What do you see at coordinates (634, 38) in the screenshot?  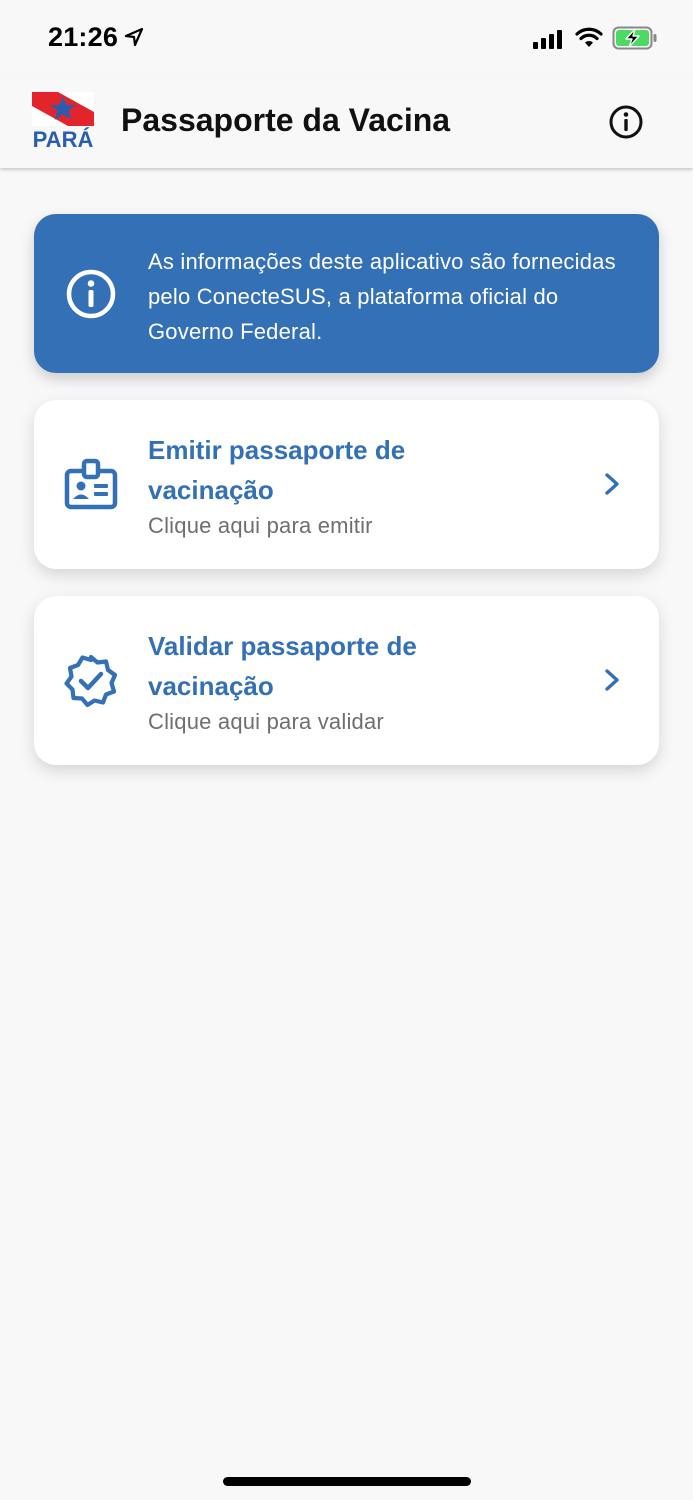 I see `battery-charging-icon` at bounding box center [634, 38].